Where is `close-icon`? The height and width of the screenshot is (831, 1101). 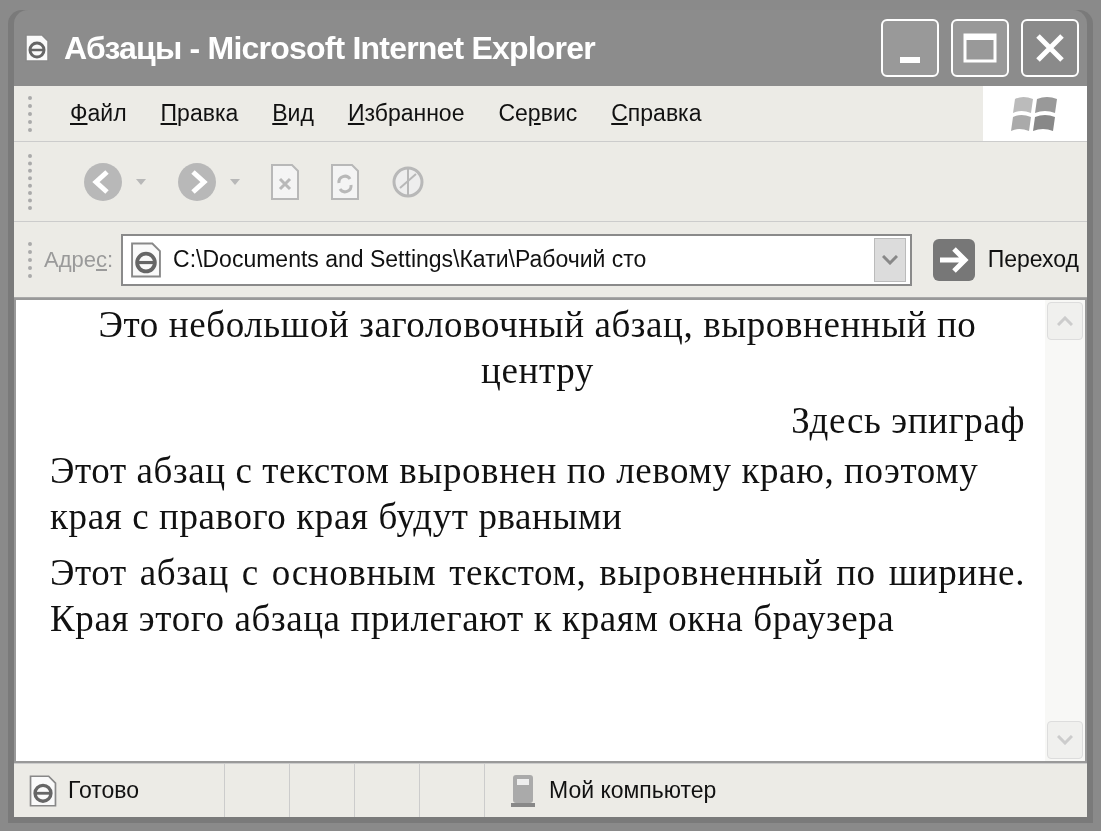 close-icon is located at coordinates (1050, 48).